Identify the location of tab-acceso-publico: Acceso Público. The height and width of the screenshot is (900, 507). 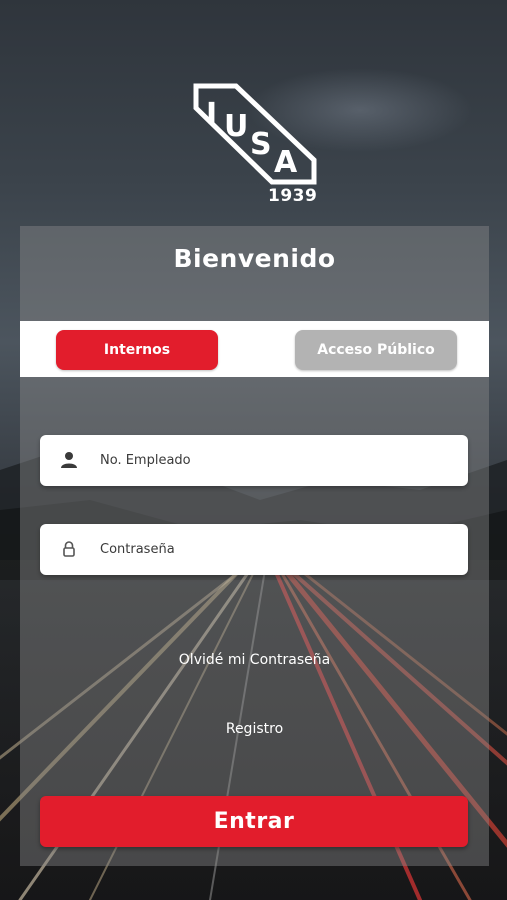
(376, 350).